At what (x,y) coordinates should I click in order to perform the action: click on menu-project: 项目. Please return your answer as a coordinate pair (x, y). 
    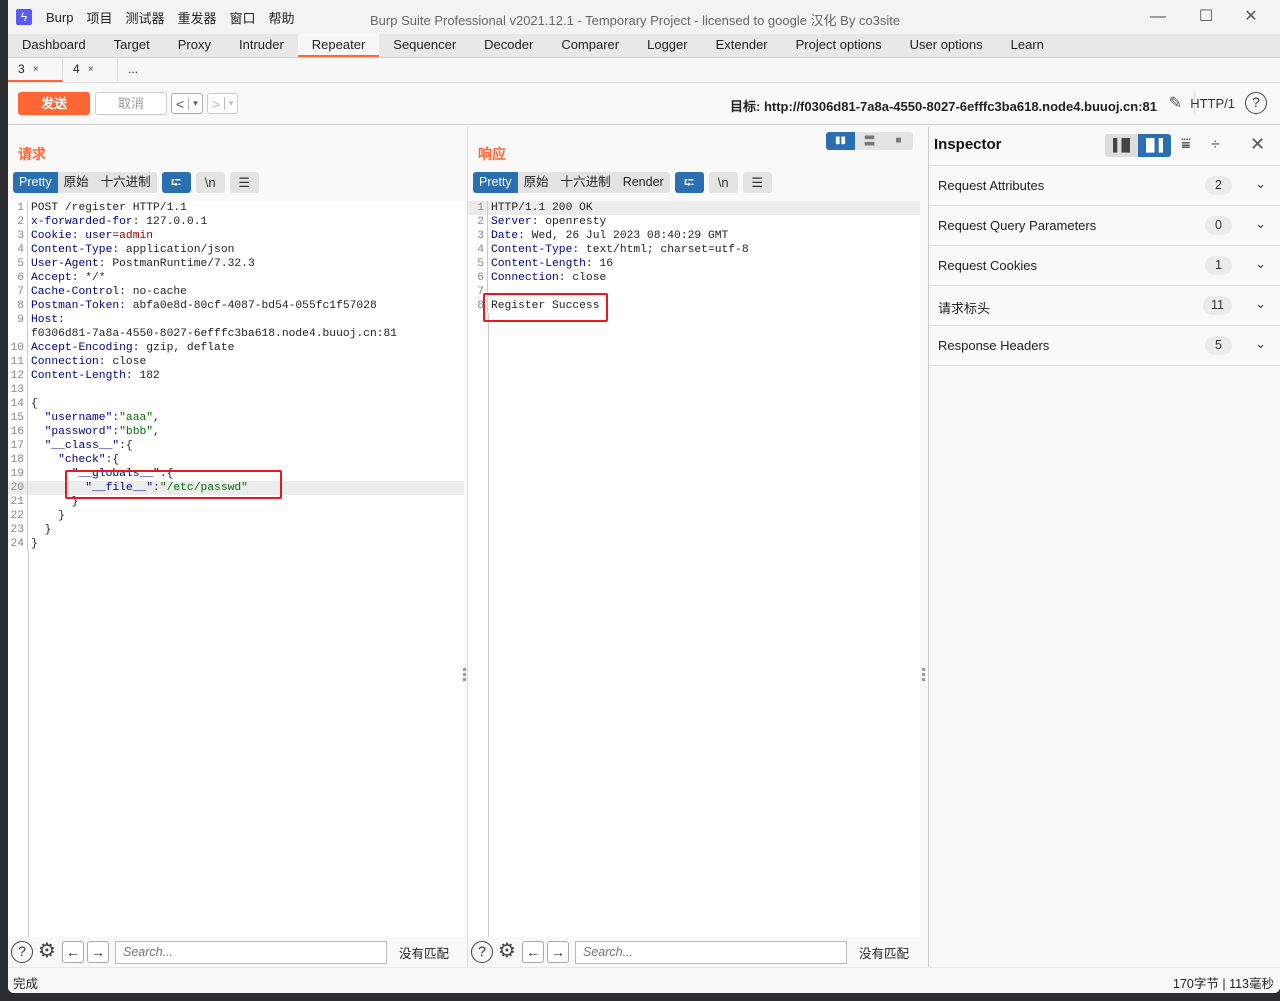
    Looking at the image, I should click on (99, 17).